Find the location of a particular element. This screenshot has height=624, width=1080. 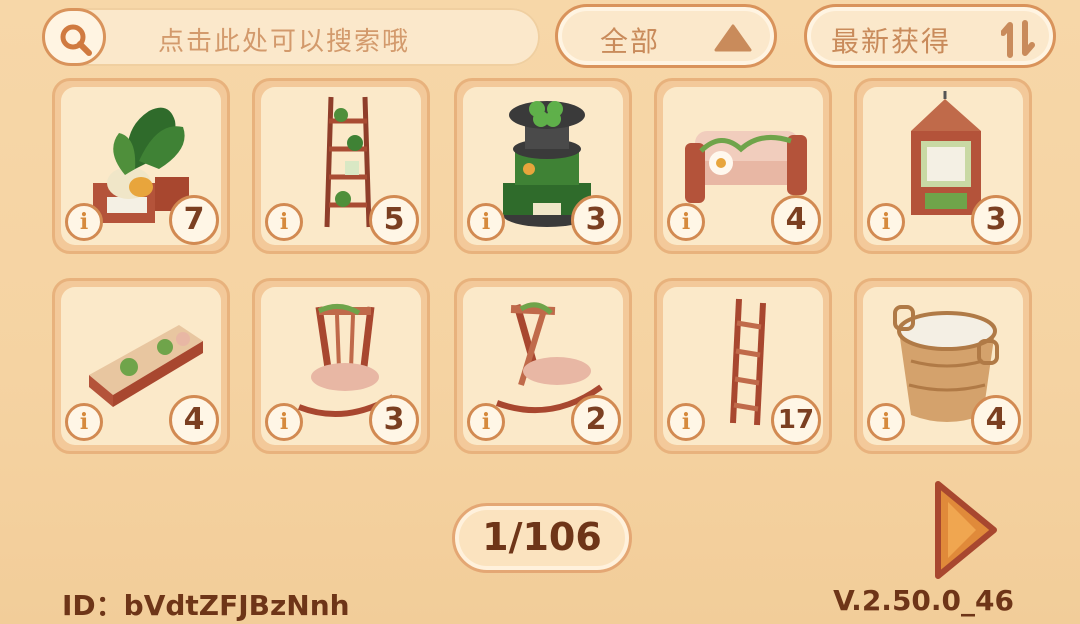

triangle-up-icon is located at coordinates (733, 38).